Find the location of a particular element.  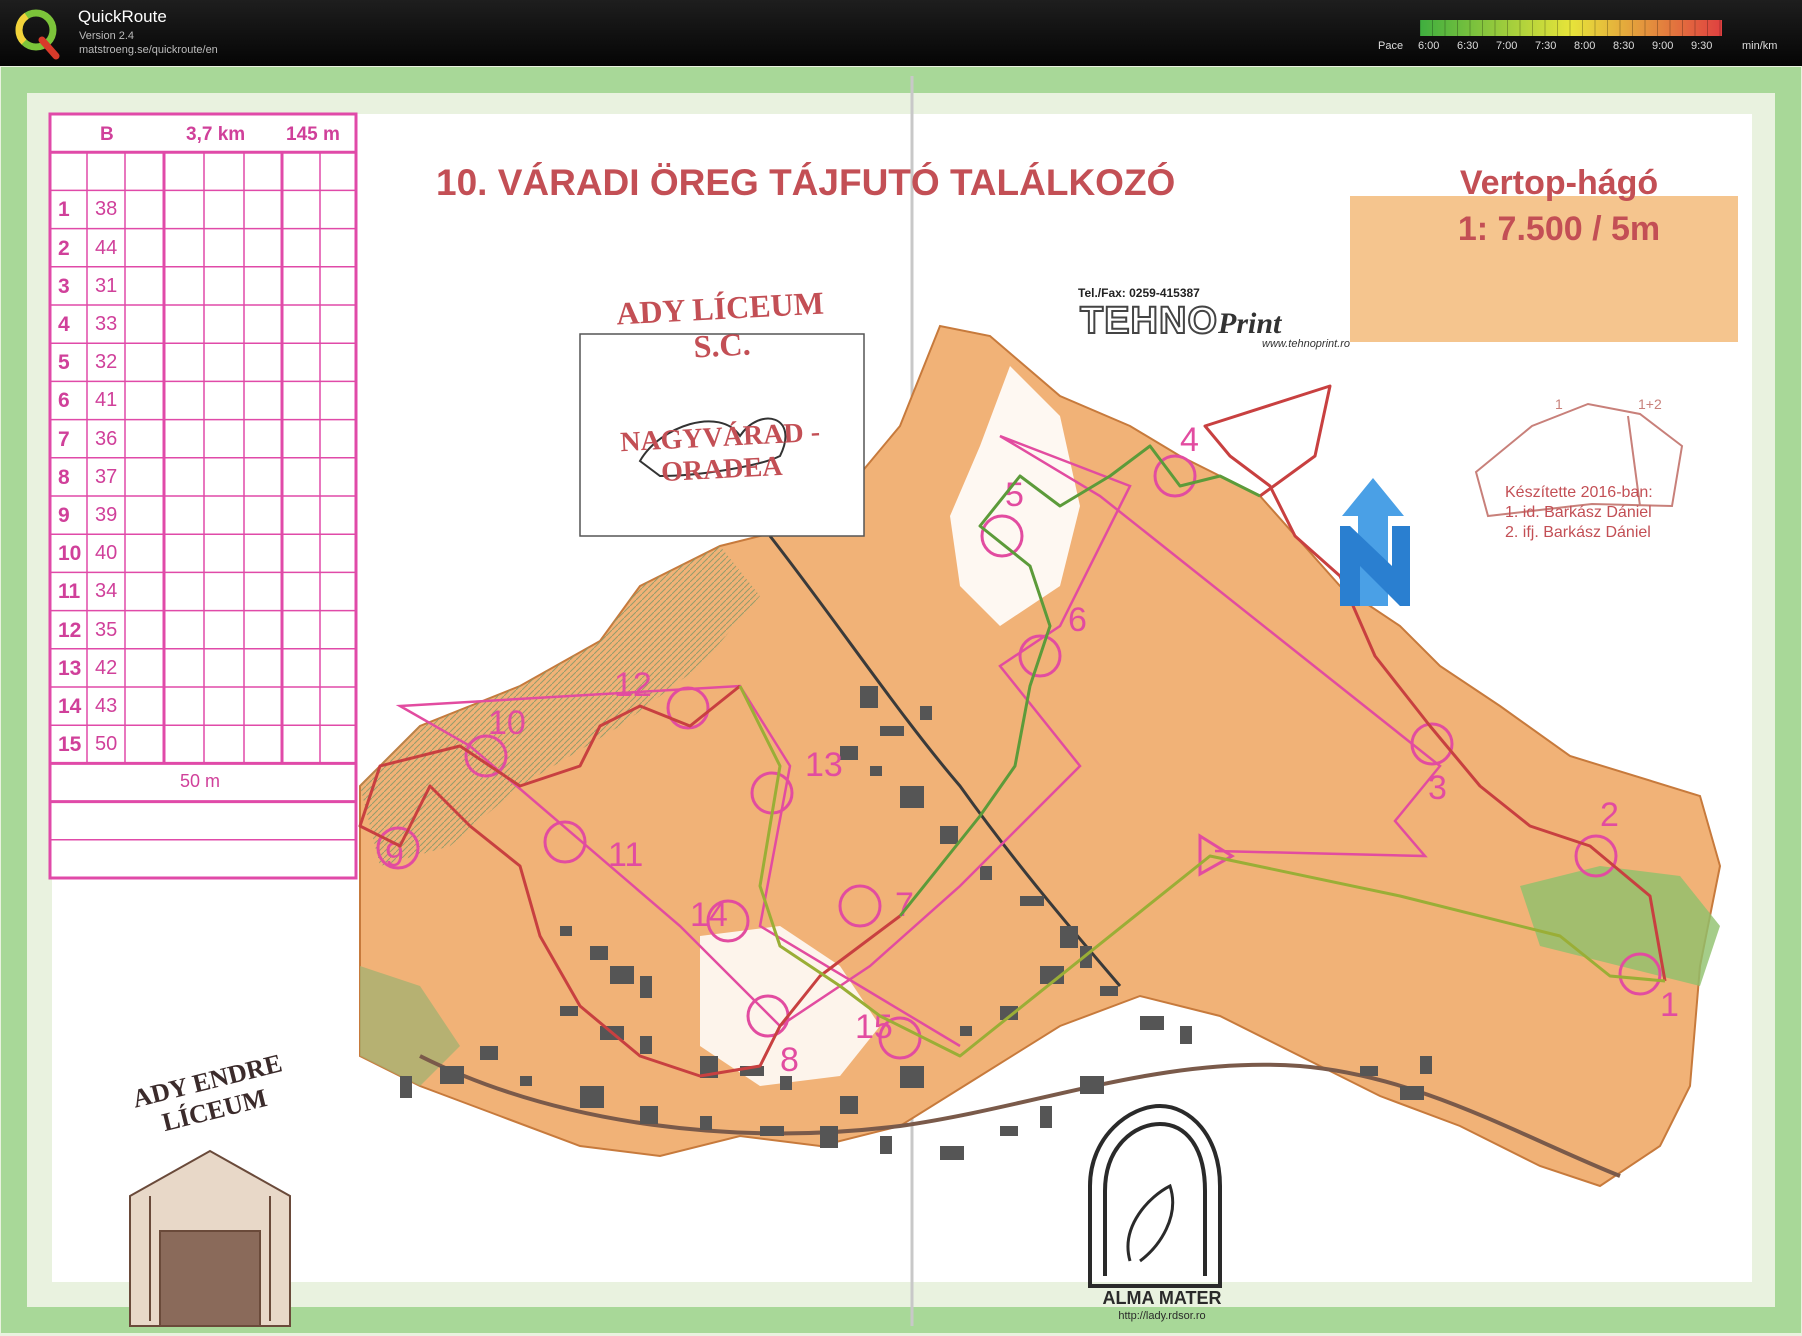

sponsor-brand: TEHNOPrint is located at coordinates (1180, 321).